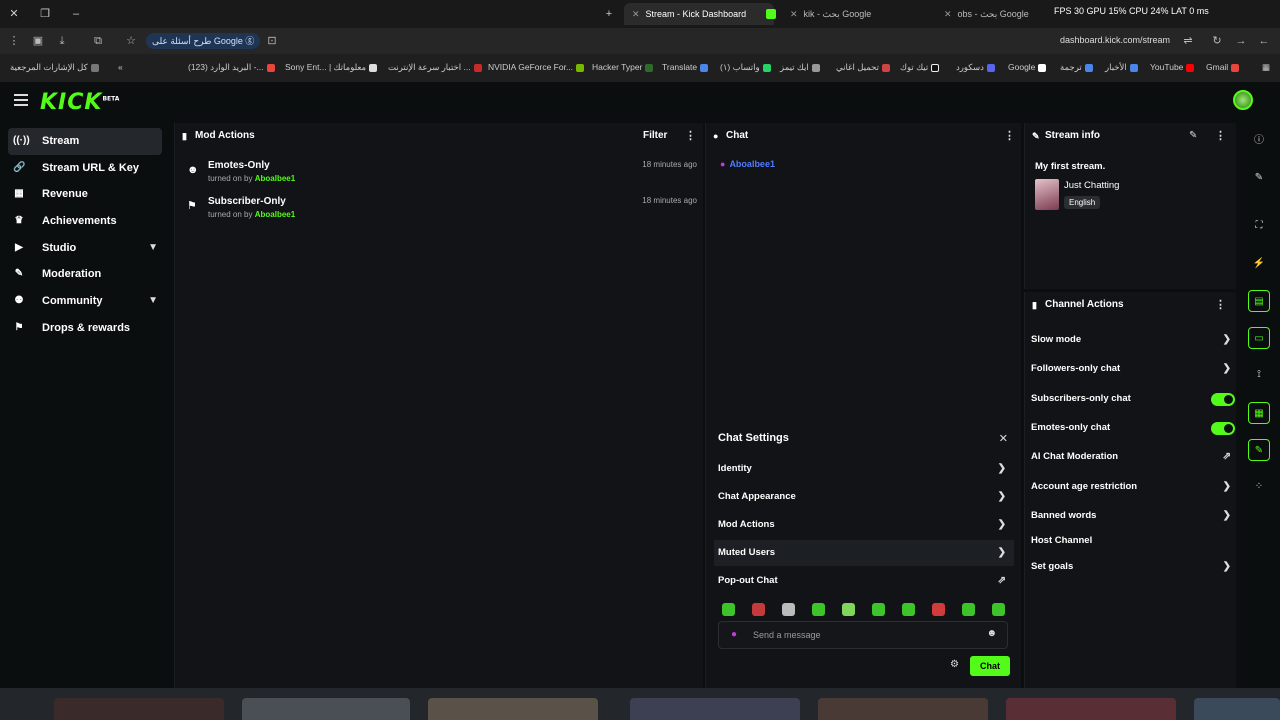  Describe the element at coordinates (1266, 67) in the screenshot. I see `bookmarks-grid-icon: ▦` at that location.